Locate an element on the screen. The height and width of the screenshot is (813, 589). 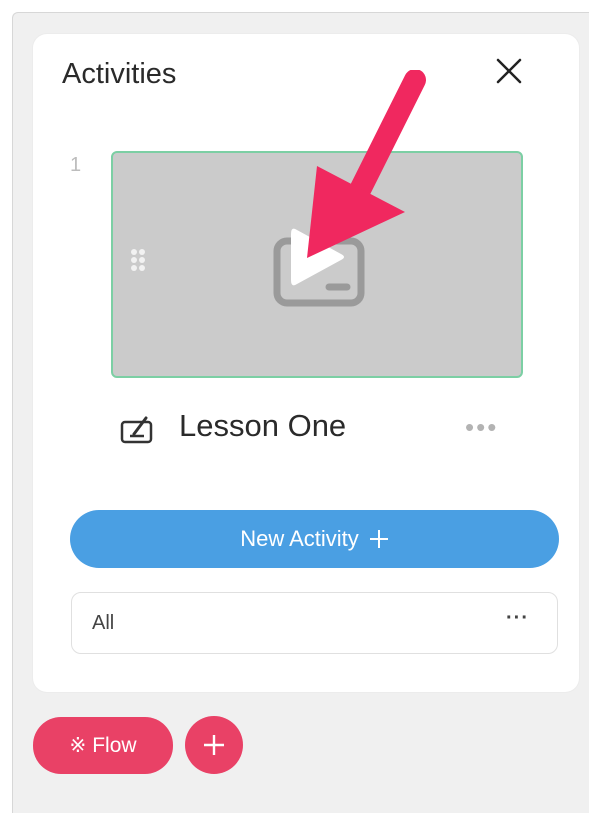
activity-number: 1 is located at coordinates (76, 165).